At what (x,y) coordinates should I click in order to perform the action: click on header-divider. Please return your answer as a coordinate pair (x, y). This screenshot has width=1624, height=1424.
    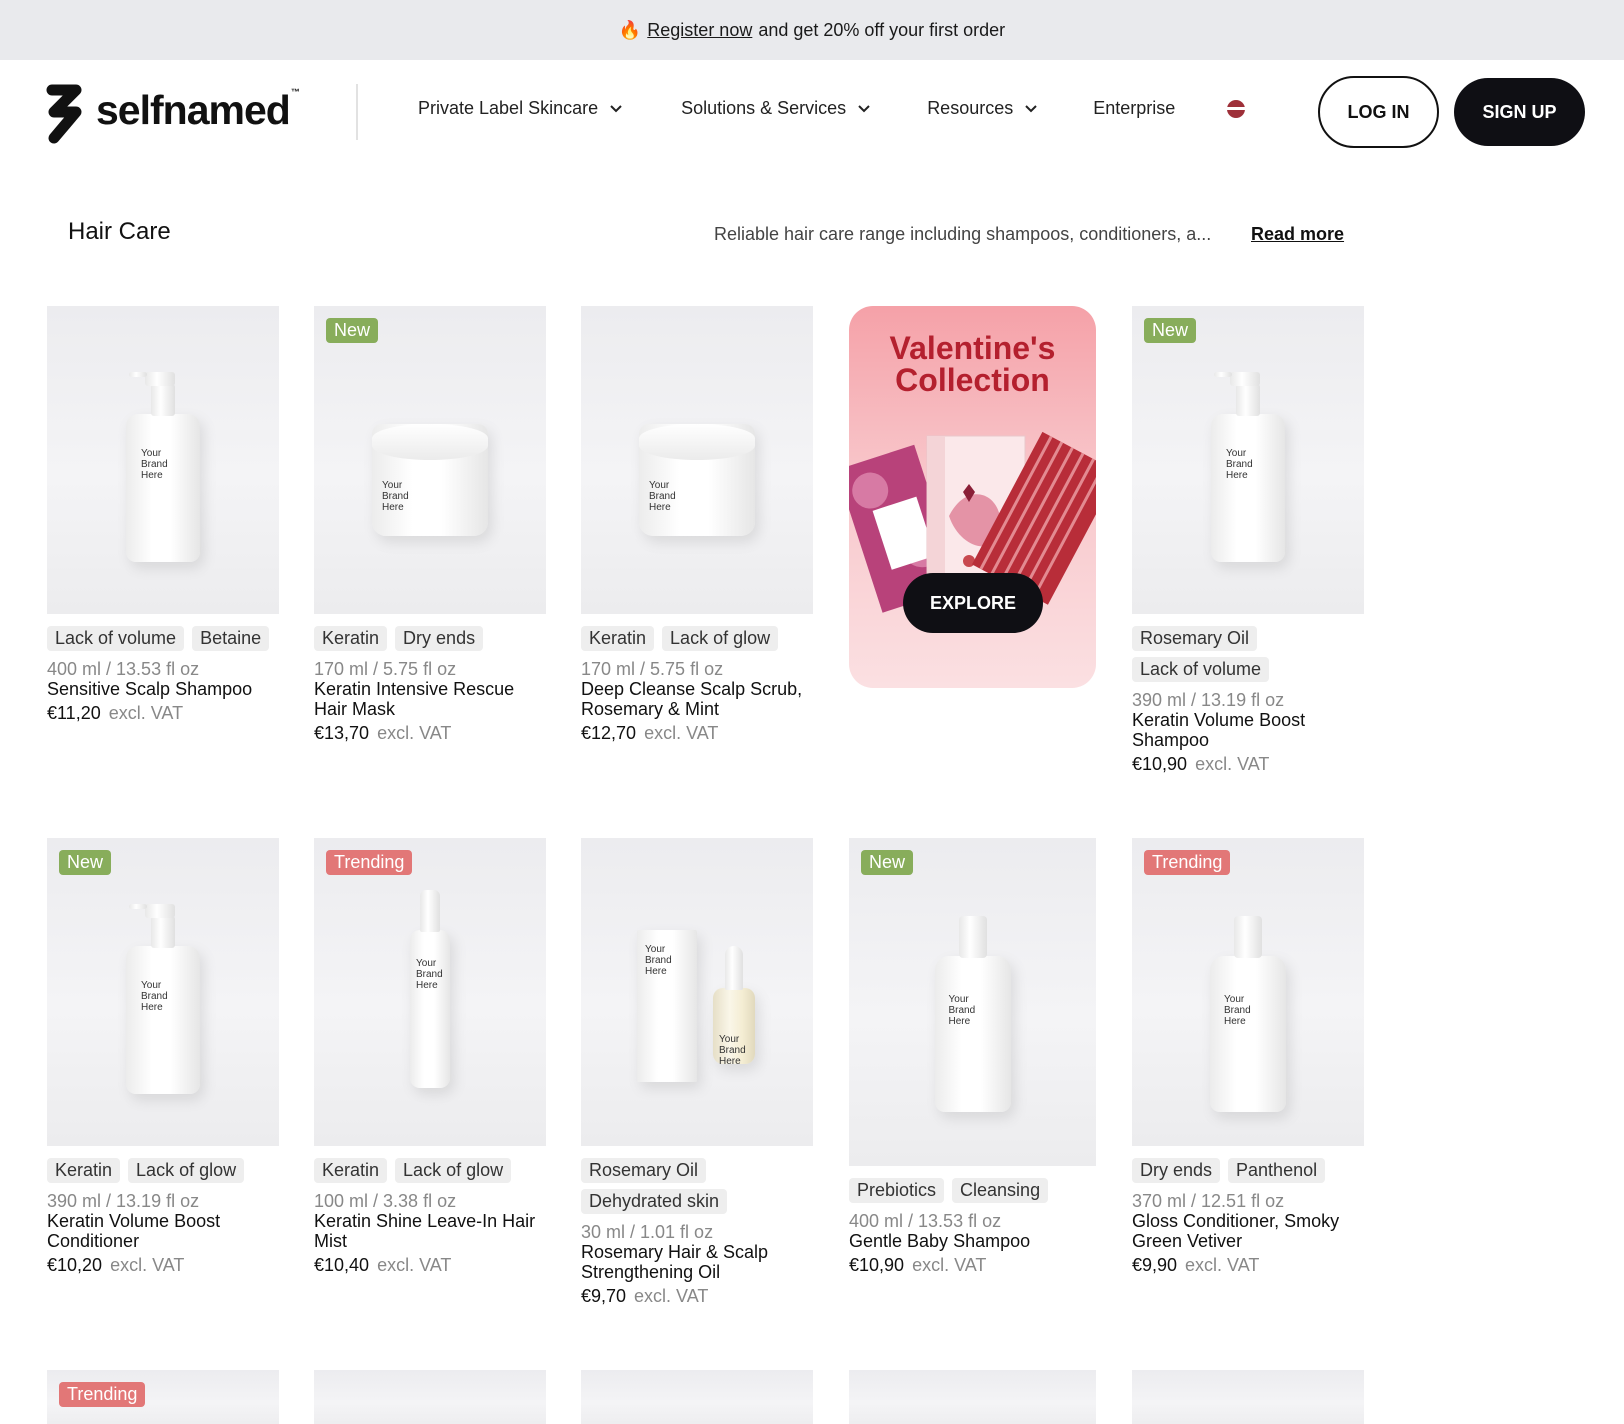
    Looking at the image, I should click on (357, 112).